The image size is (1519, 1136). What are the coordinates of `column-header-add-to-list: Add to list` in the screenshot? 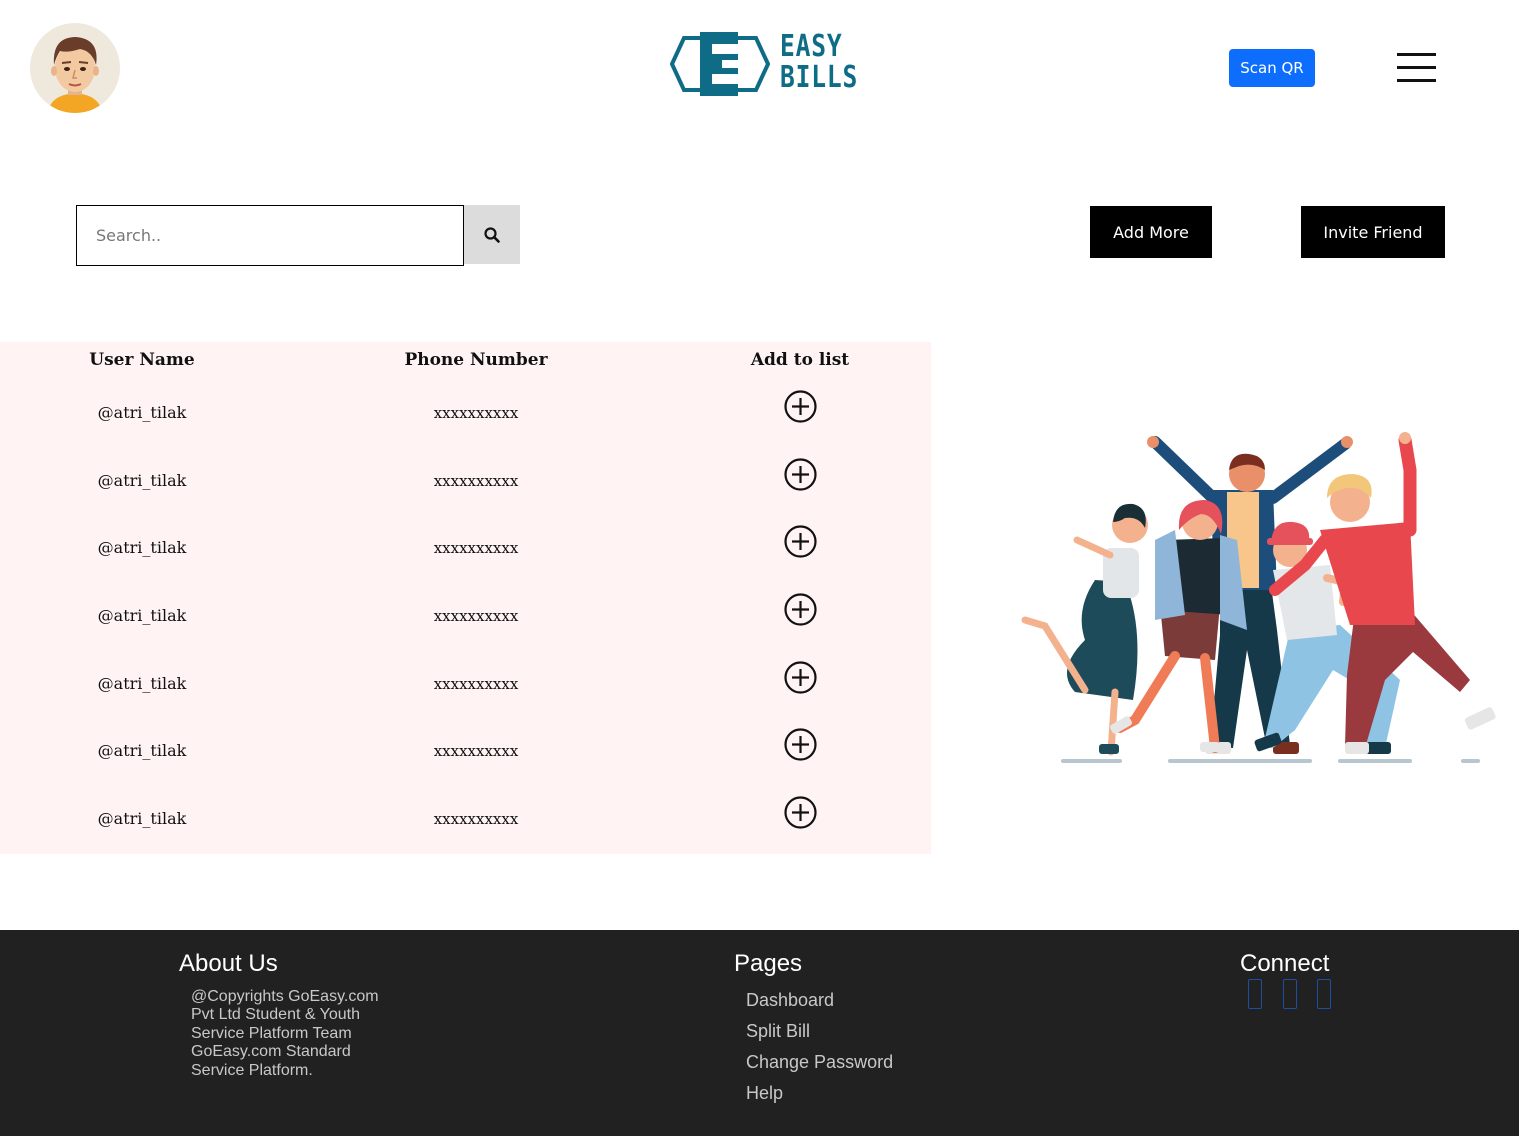 It's located at (800, 360).